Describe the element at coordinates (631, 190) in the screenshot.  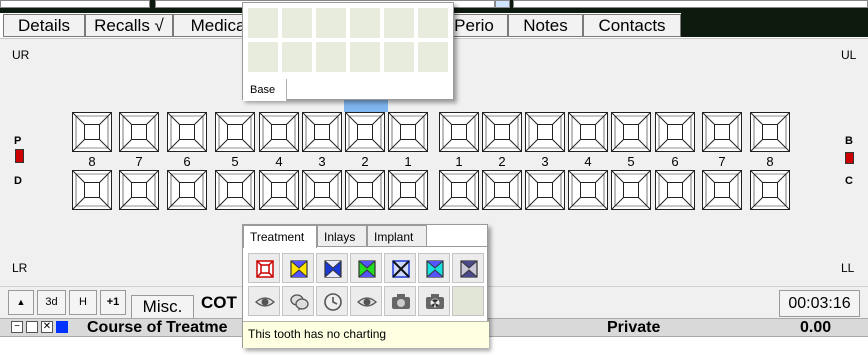
I see `tooth-ll5` at that location.